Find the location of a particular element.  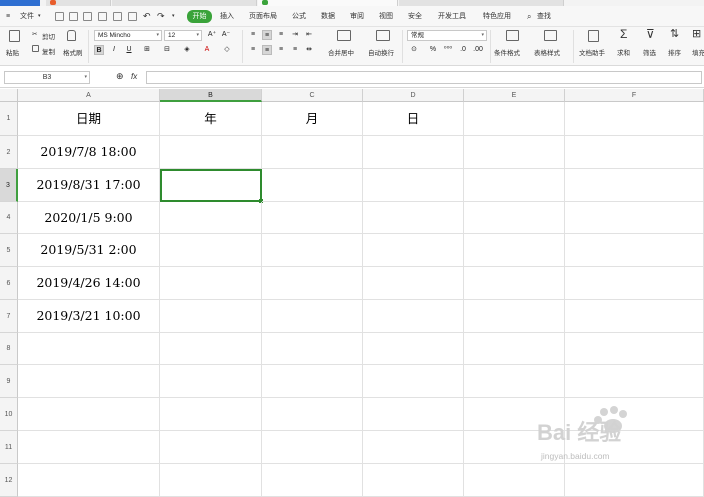

row-header-11: 11 is located at coordinates (9, 447).